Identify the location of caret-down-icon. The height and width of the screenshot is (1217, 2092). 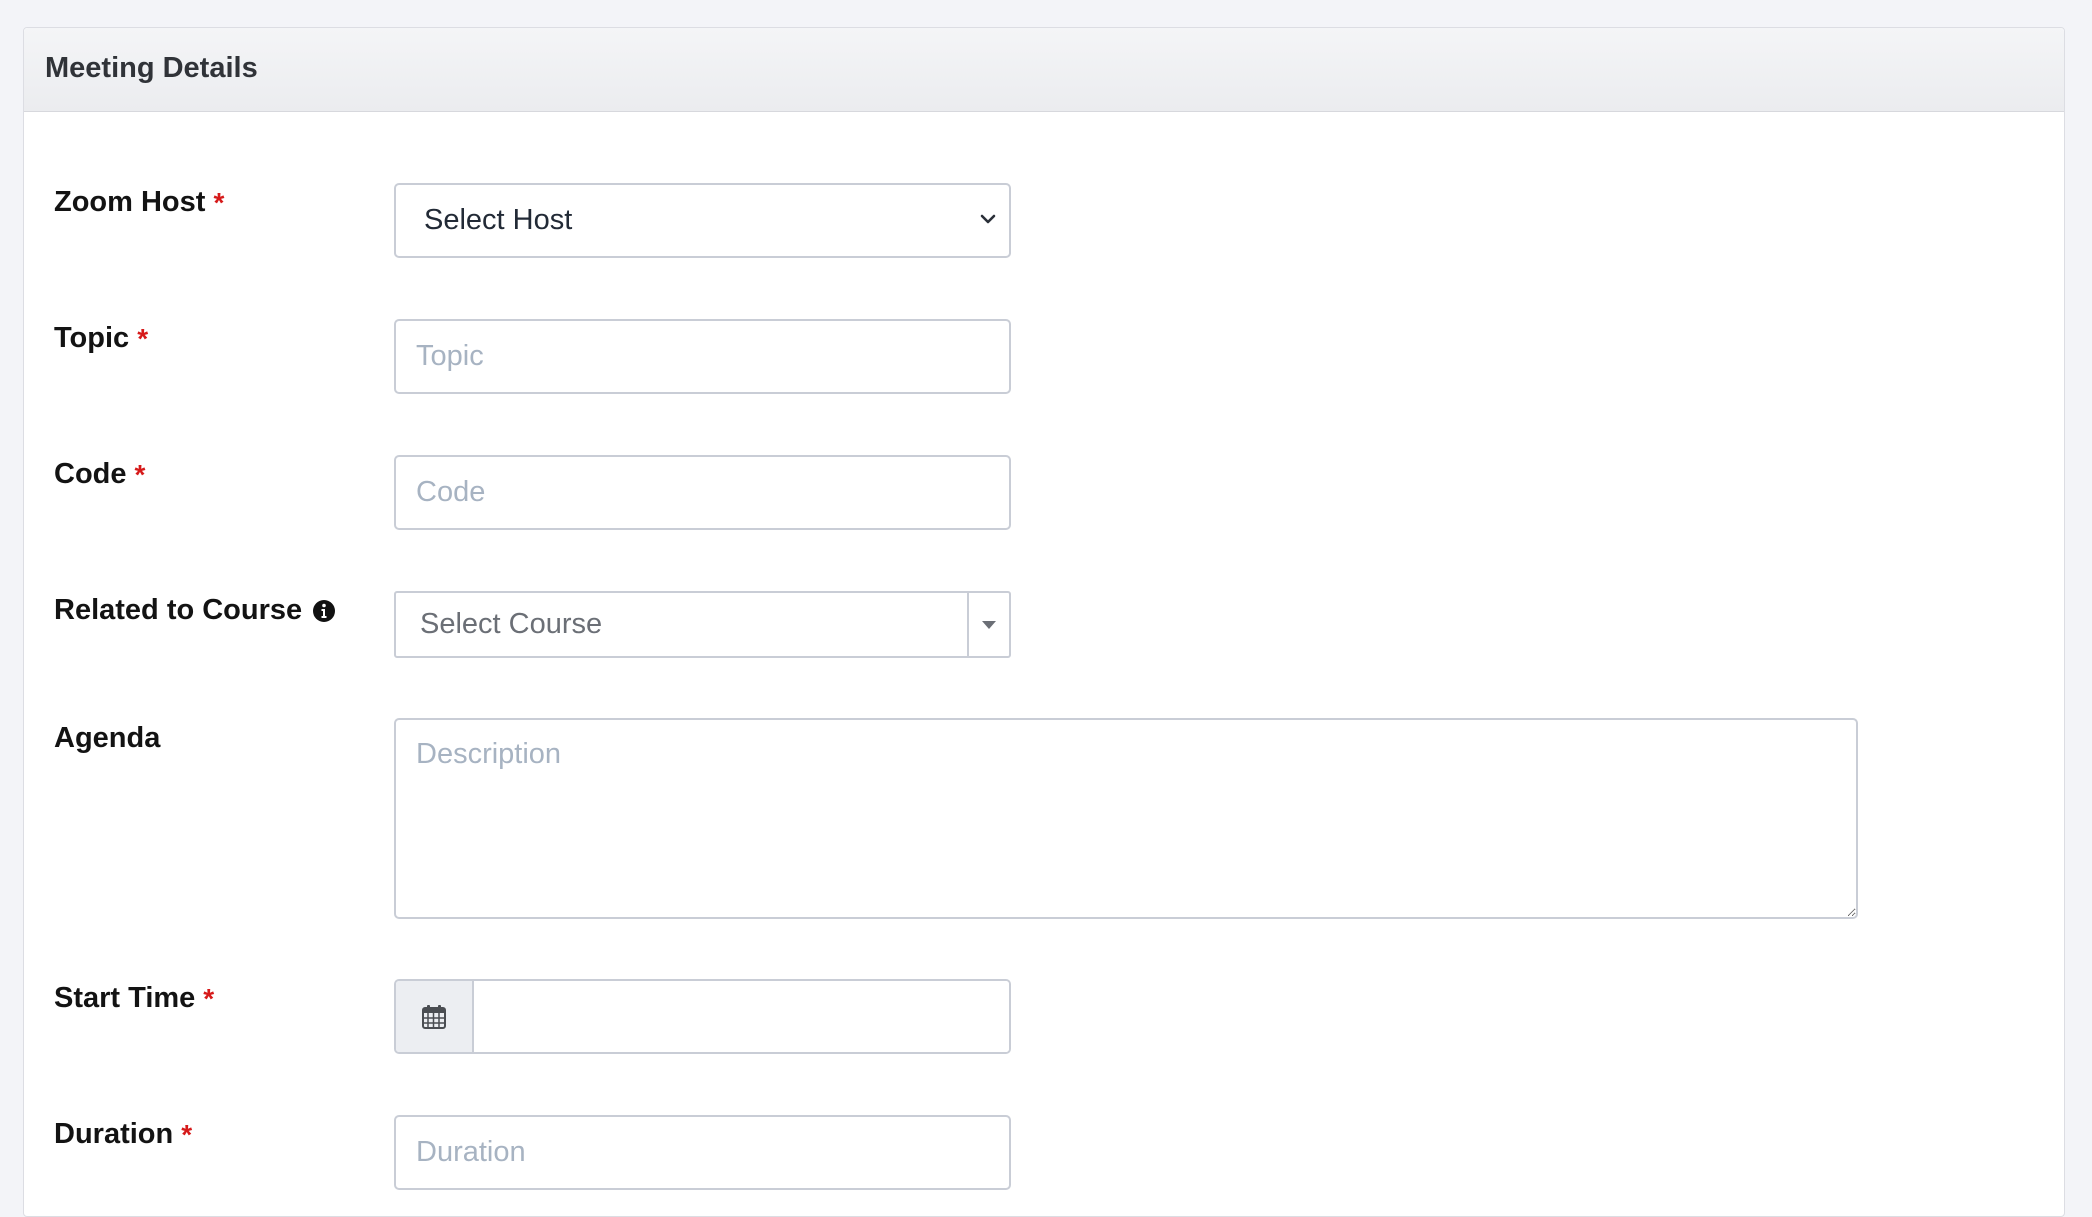
(989, 624).